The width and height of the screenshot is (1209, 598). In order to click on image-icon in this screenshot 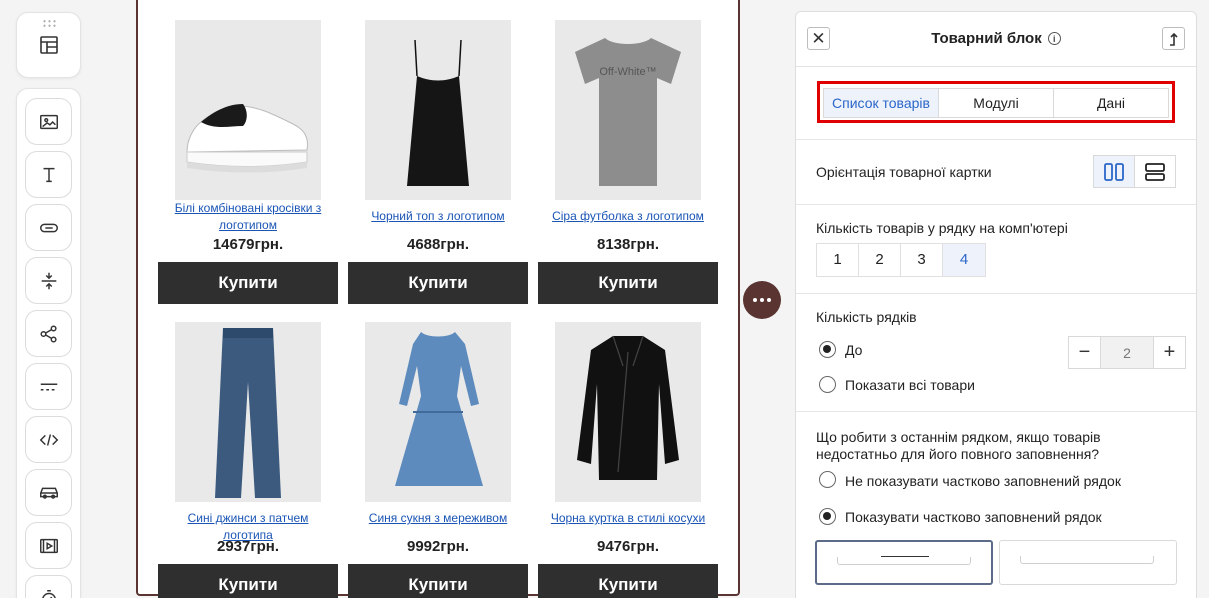, I will do `click(48, 121)`.